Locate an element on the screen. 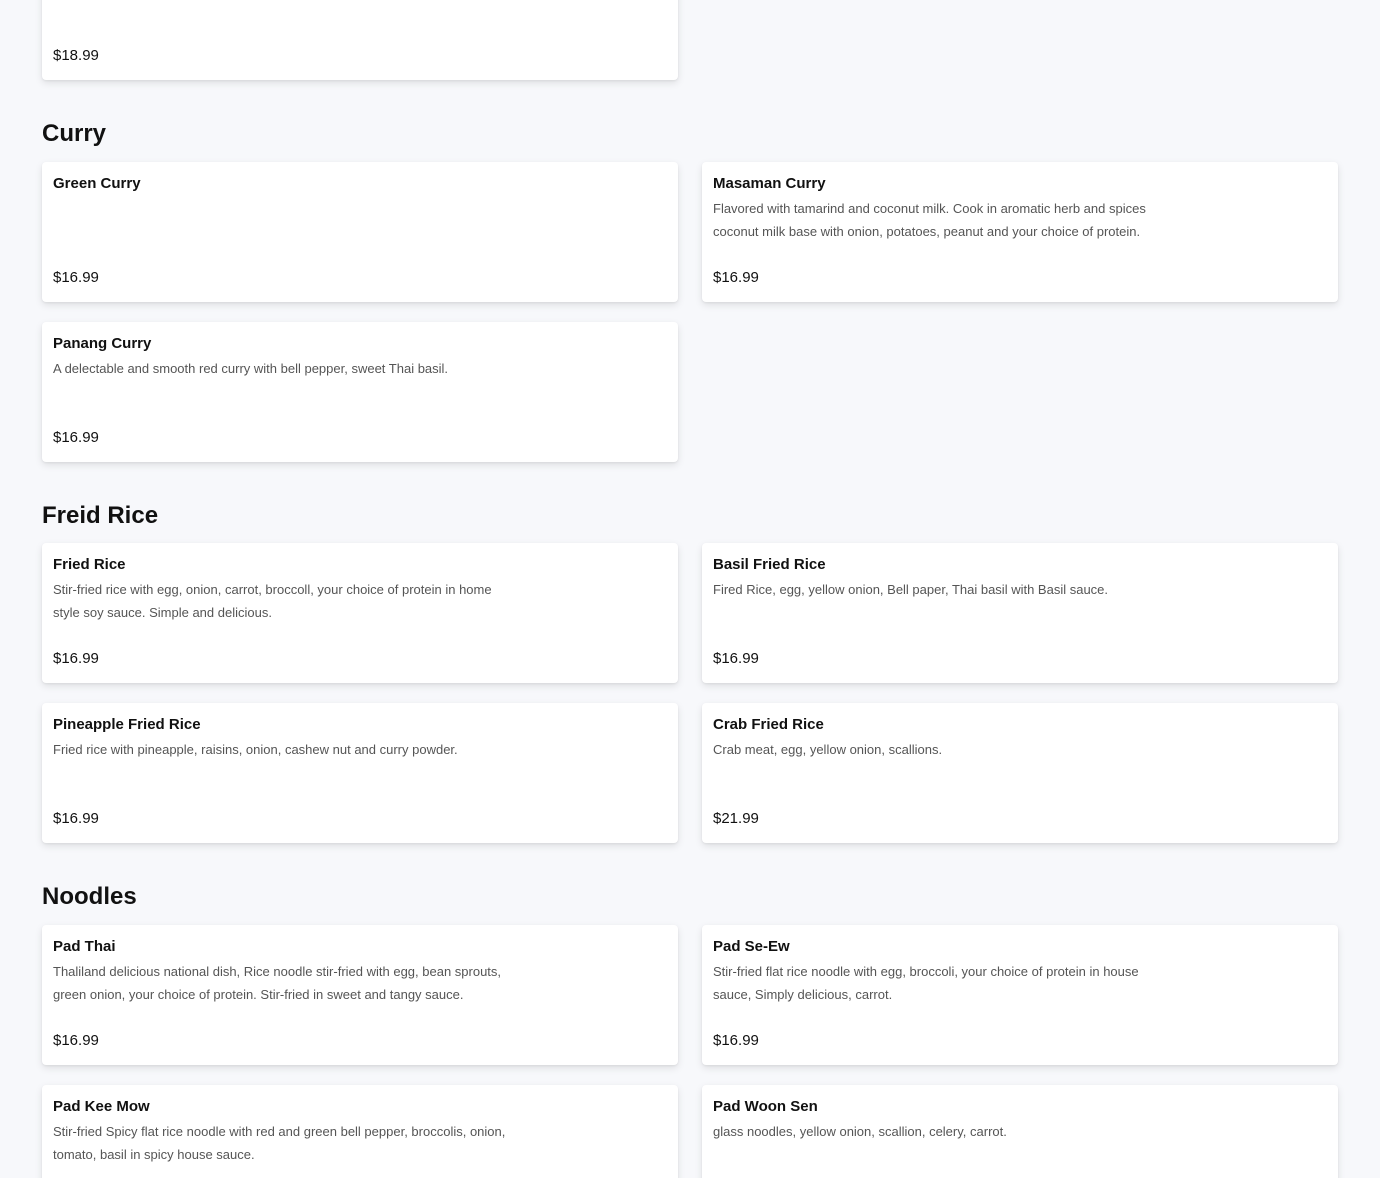 The width and height of the screenshot is (1380, 1178). item-name: Masaman Curry is located at coordinates (769, 183).